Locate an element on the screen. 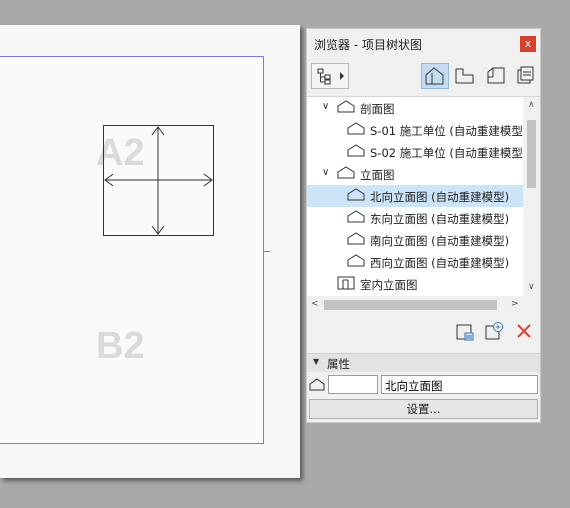 This screenshot has width=570, height=508. new-view-icon is located at coordinates (465, 332).